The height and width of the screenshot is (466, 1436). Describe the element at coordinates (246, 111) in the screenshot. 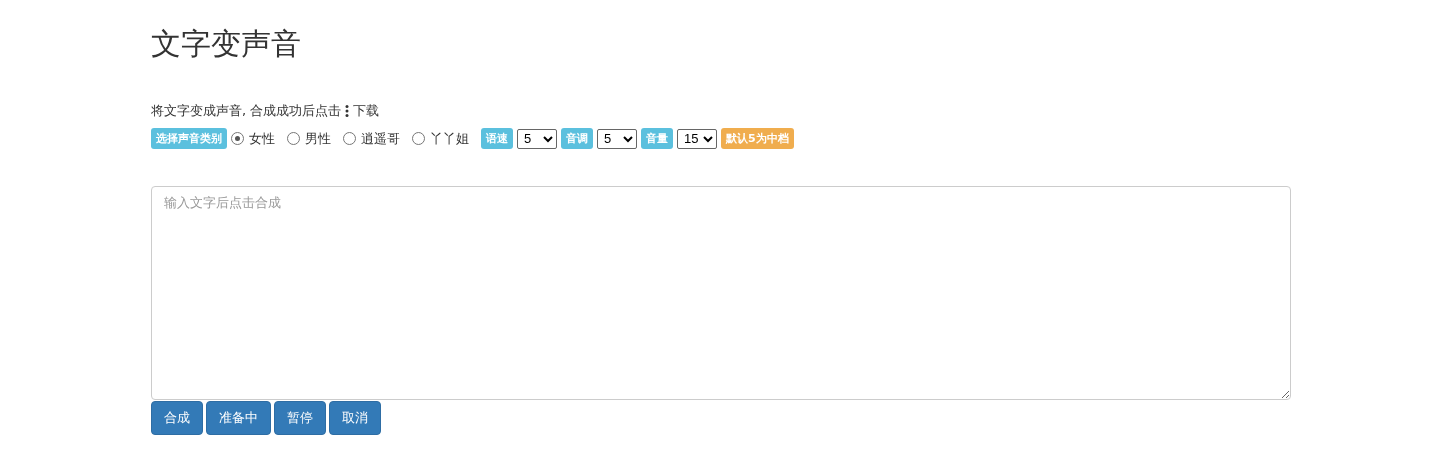

I see `intro-text: 将文字变成声音, 合成成功后点击` at that location.